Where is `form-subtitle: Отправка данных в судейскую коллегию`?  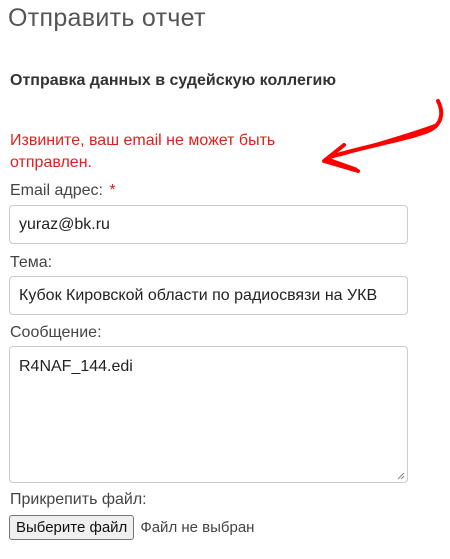
form-subtitle: Отправка данных в судейскую коллегию is located at coordinates (173, 80).